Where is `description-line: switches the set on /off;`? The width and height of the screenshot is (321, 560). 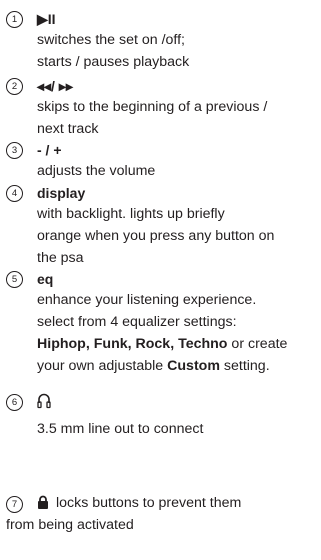 description-line: switches the set on /off; is located at coordinates (111, 40).